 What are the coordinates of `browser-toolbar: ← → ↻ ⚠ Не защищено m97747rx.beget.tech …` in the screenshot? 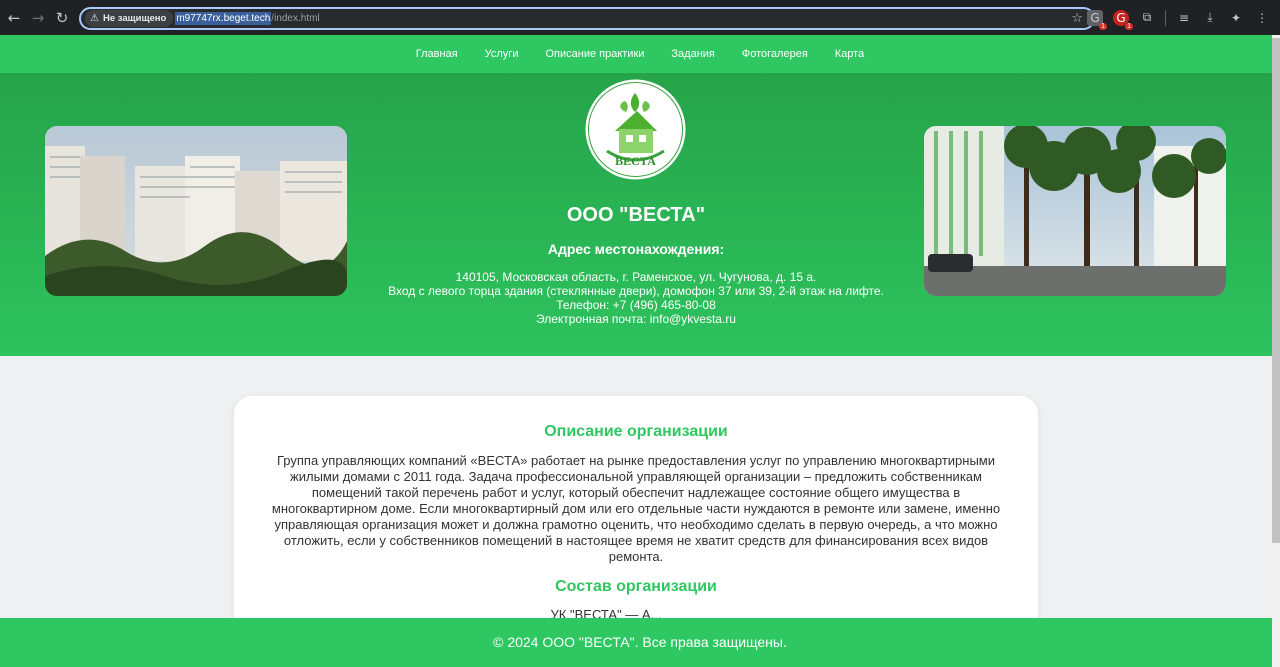 It's located at (640, 17).